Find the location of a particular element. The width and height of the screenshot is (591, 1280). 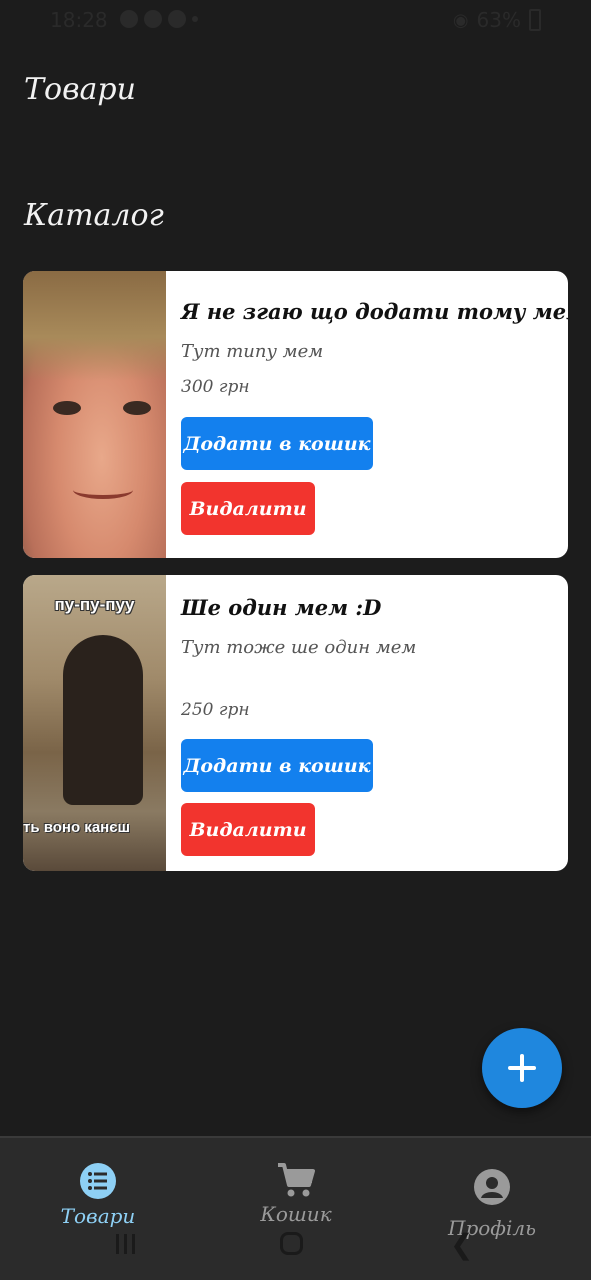

status-right: ◉ 63% is located at coordinates (497, 20).